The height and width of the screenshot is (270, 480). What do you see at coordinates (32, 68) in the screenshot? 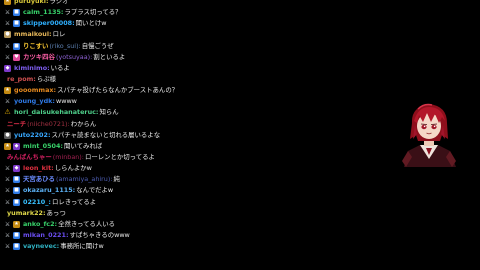
I see `chat-username: kiminimo:` at bounding box center [32, 68].